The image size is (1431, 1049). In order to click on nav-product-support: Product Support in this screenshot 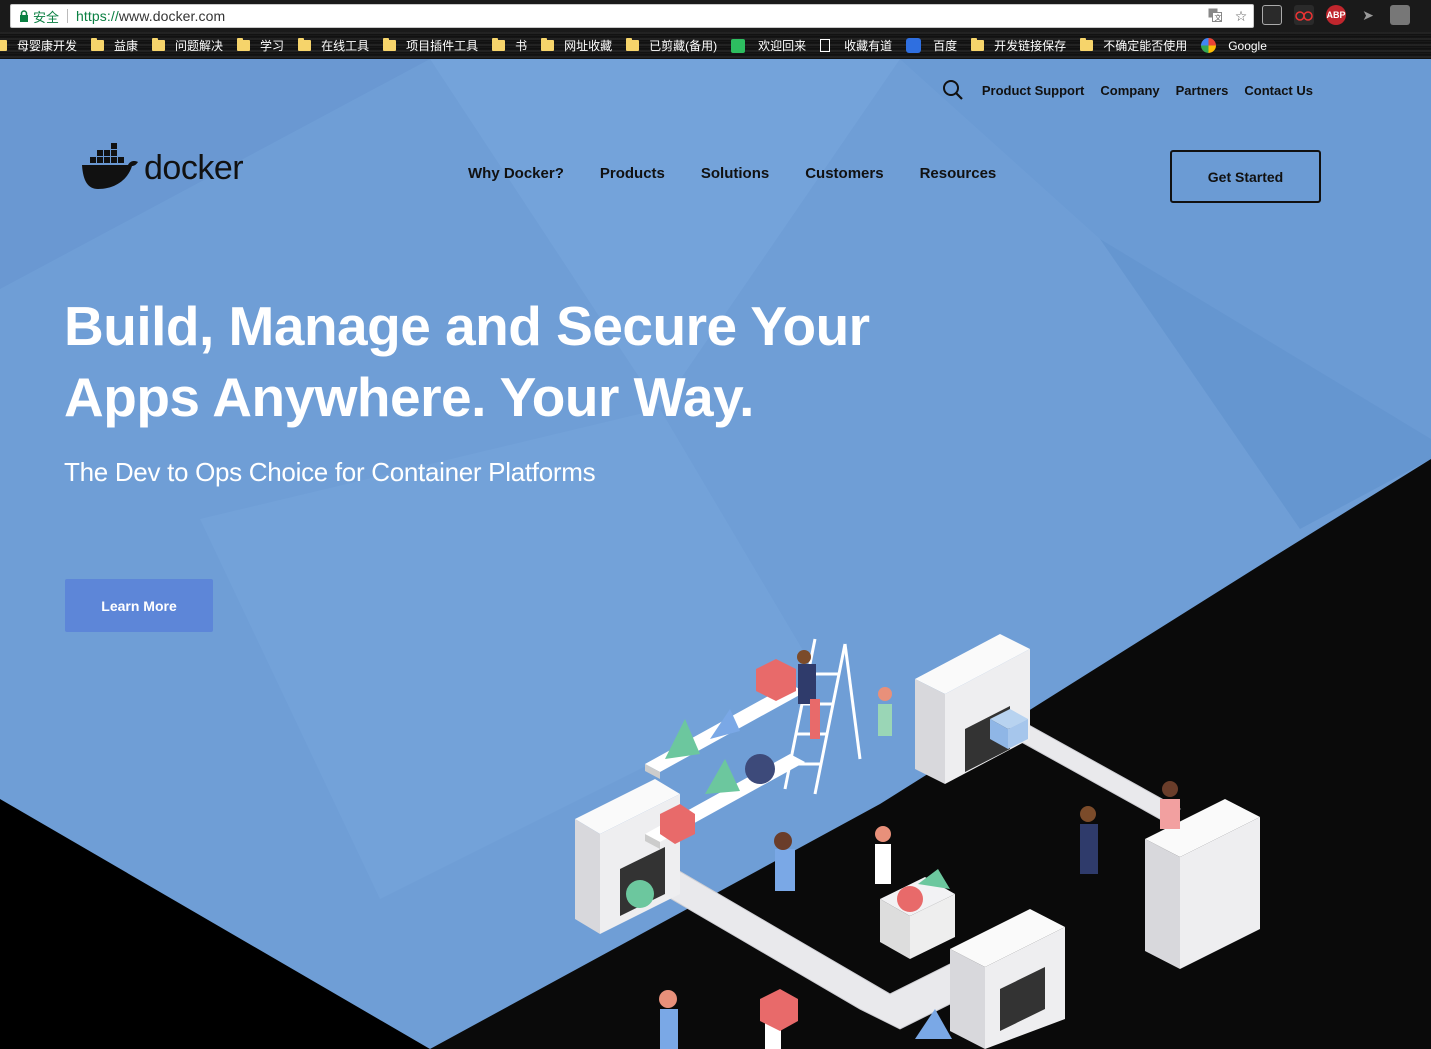, I will do `click(1033, 90)`.